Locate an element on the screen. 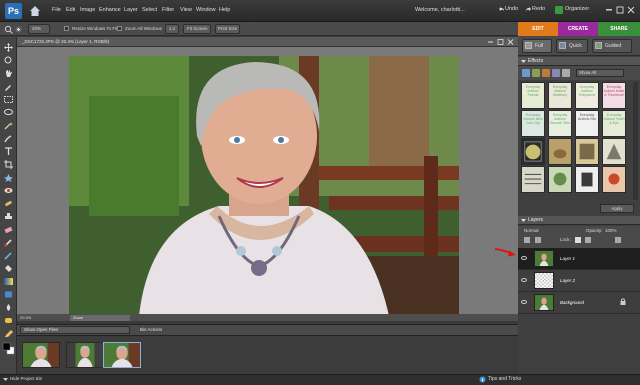 This screenshot has width=640, height=385. bin-thumbnail-selected is located at coordinates (122, 355).